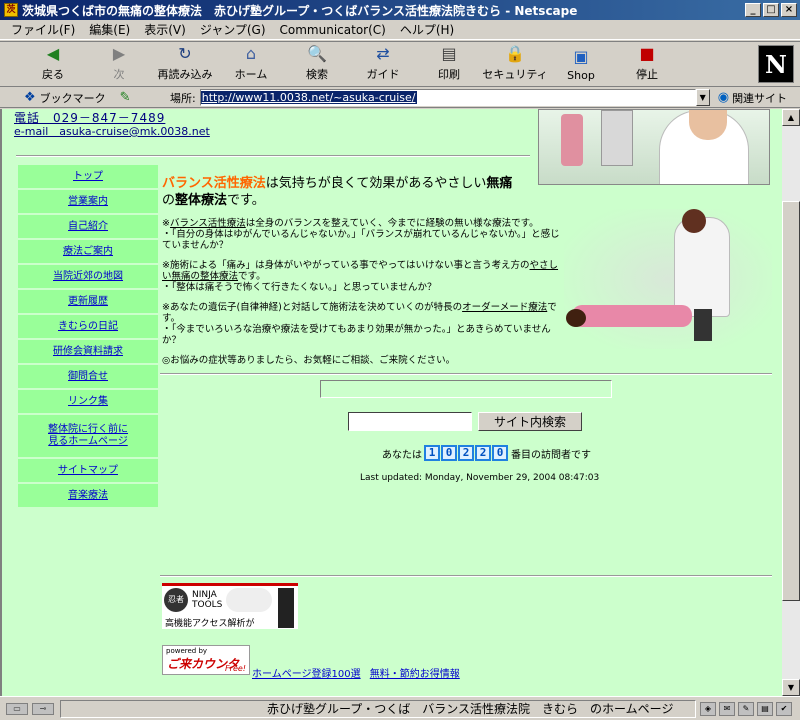  What do you see at coordinates (771, 10) in the screenshot?
I see `maximize-button: □` at bounding box center [771, 10].